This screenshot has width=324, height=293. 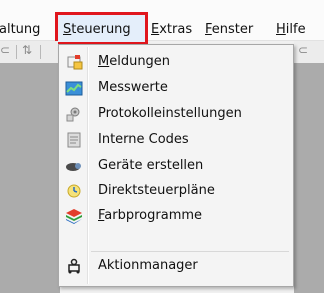 I want to click on protocol-settings-icon, so click(x=73, y=114).